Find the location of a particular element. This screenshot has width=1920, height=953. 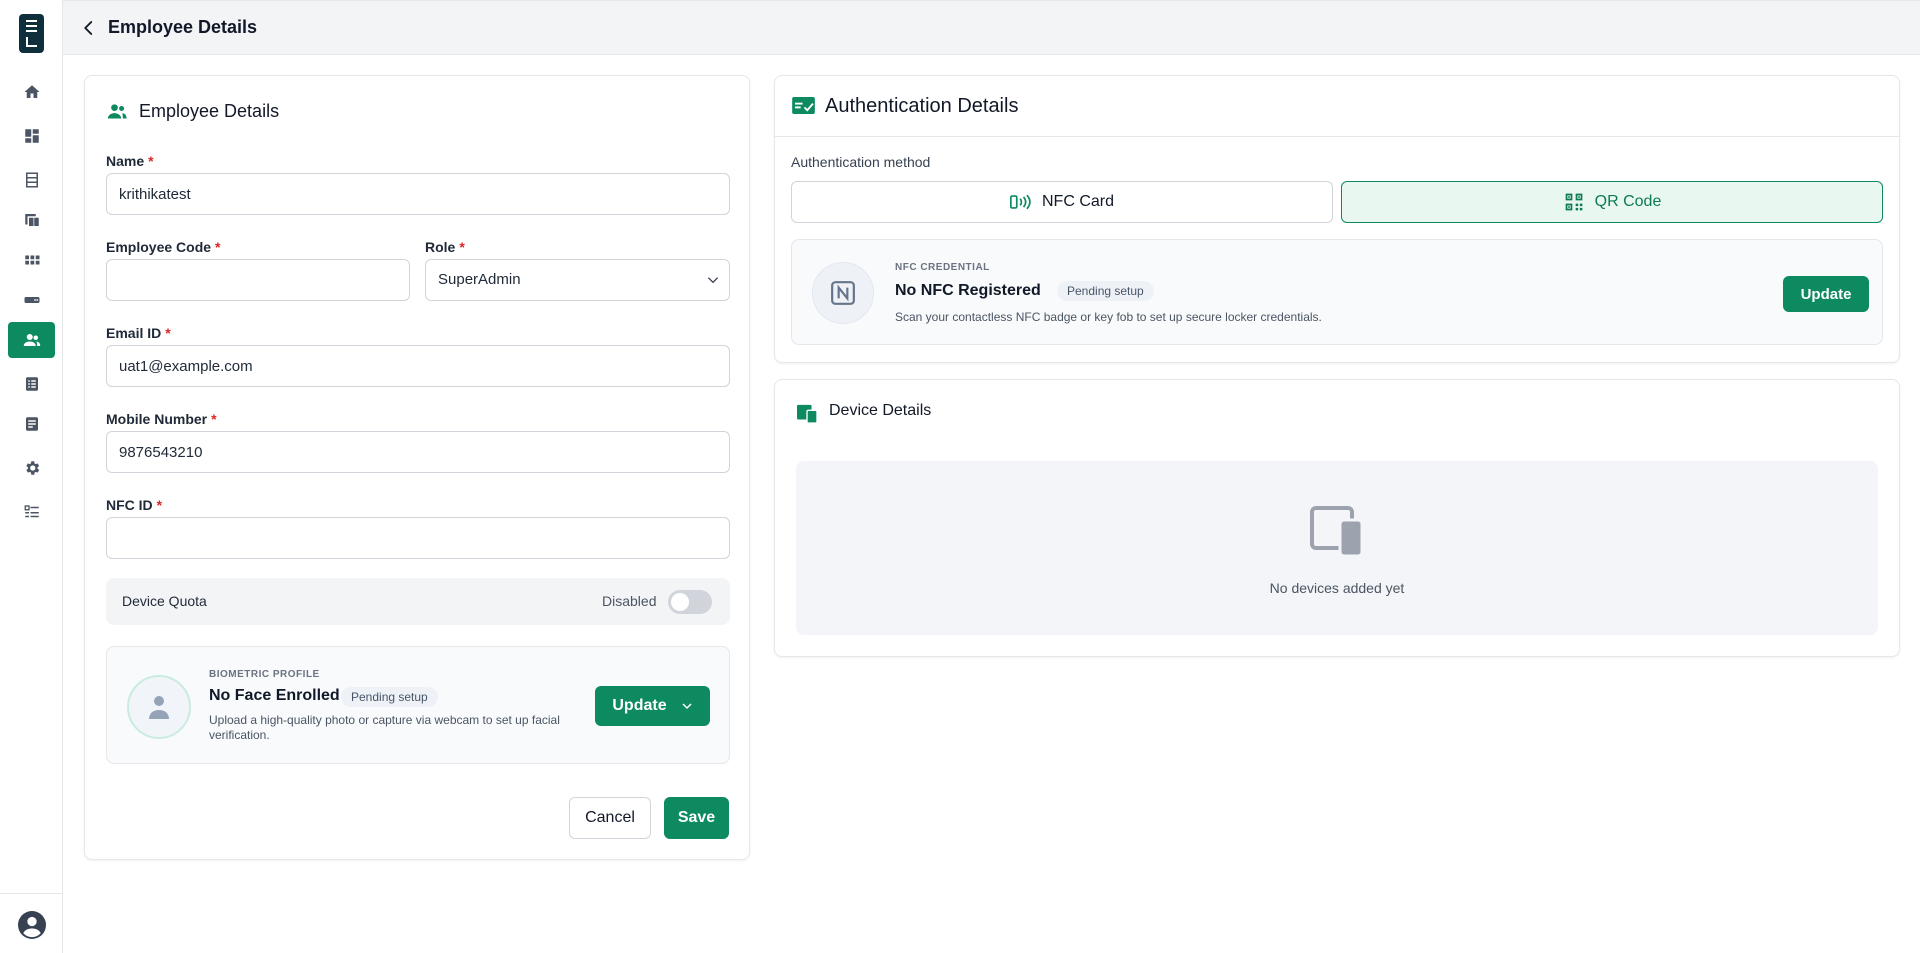

sidebar-item-settings is located at coordinates (31, 468).